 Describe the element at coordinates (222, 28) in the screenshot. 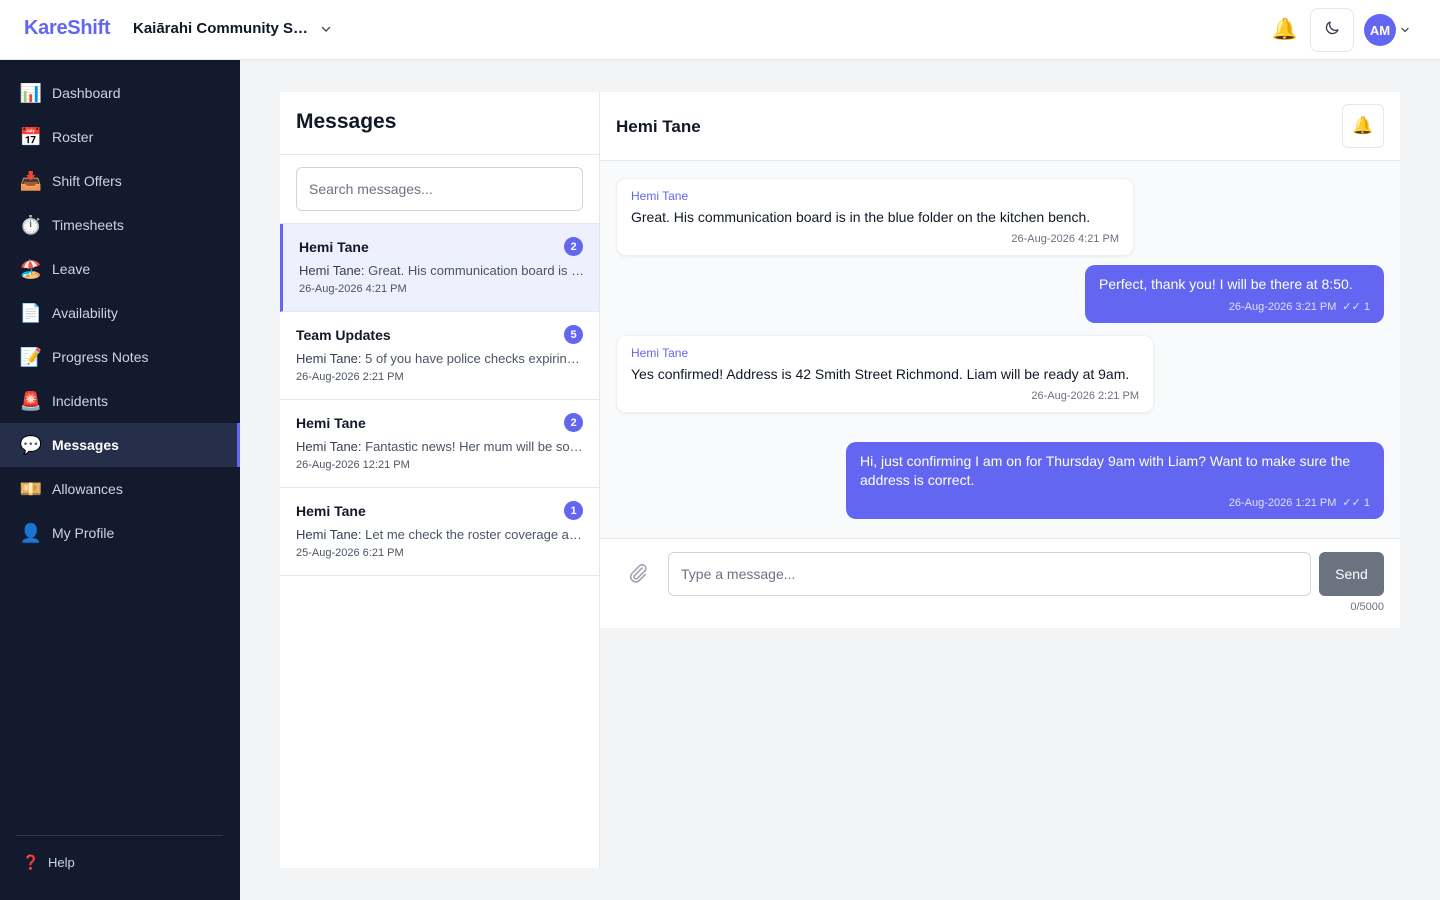

I see `organisation-name: Kaiārahi Community Support Services` at that location.